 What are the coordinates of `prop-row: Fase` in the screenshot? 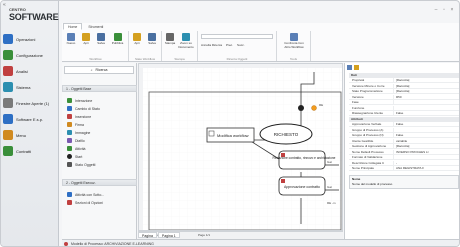 It's located at (404, 103).